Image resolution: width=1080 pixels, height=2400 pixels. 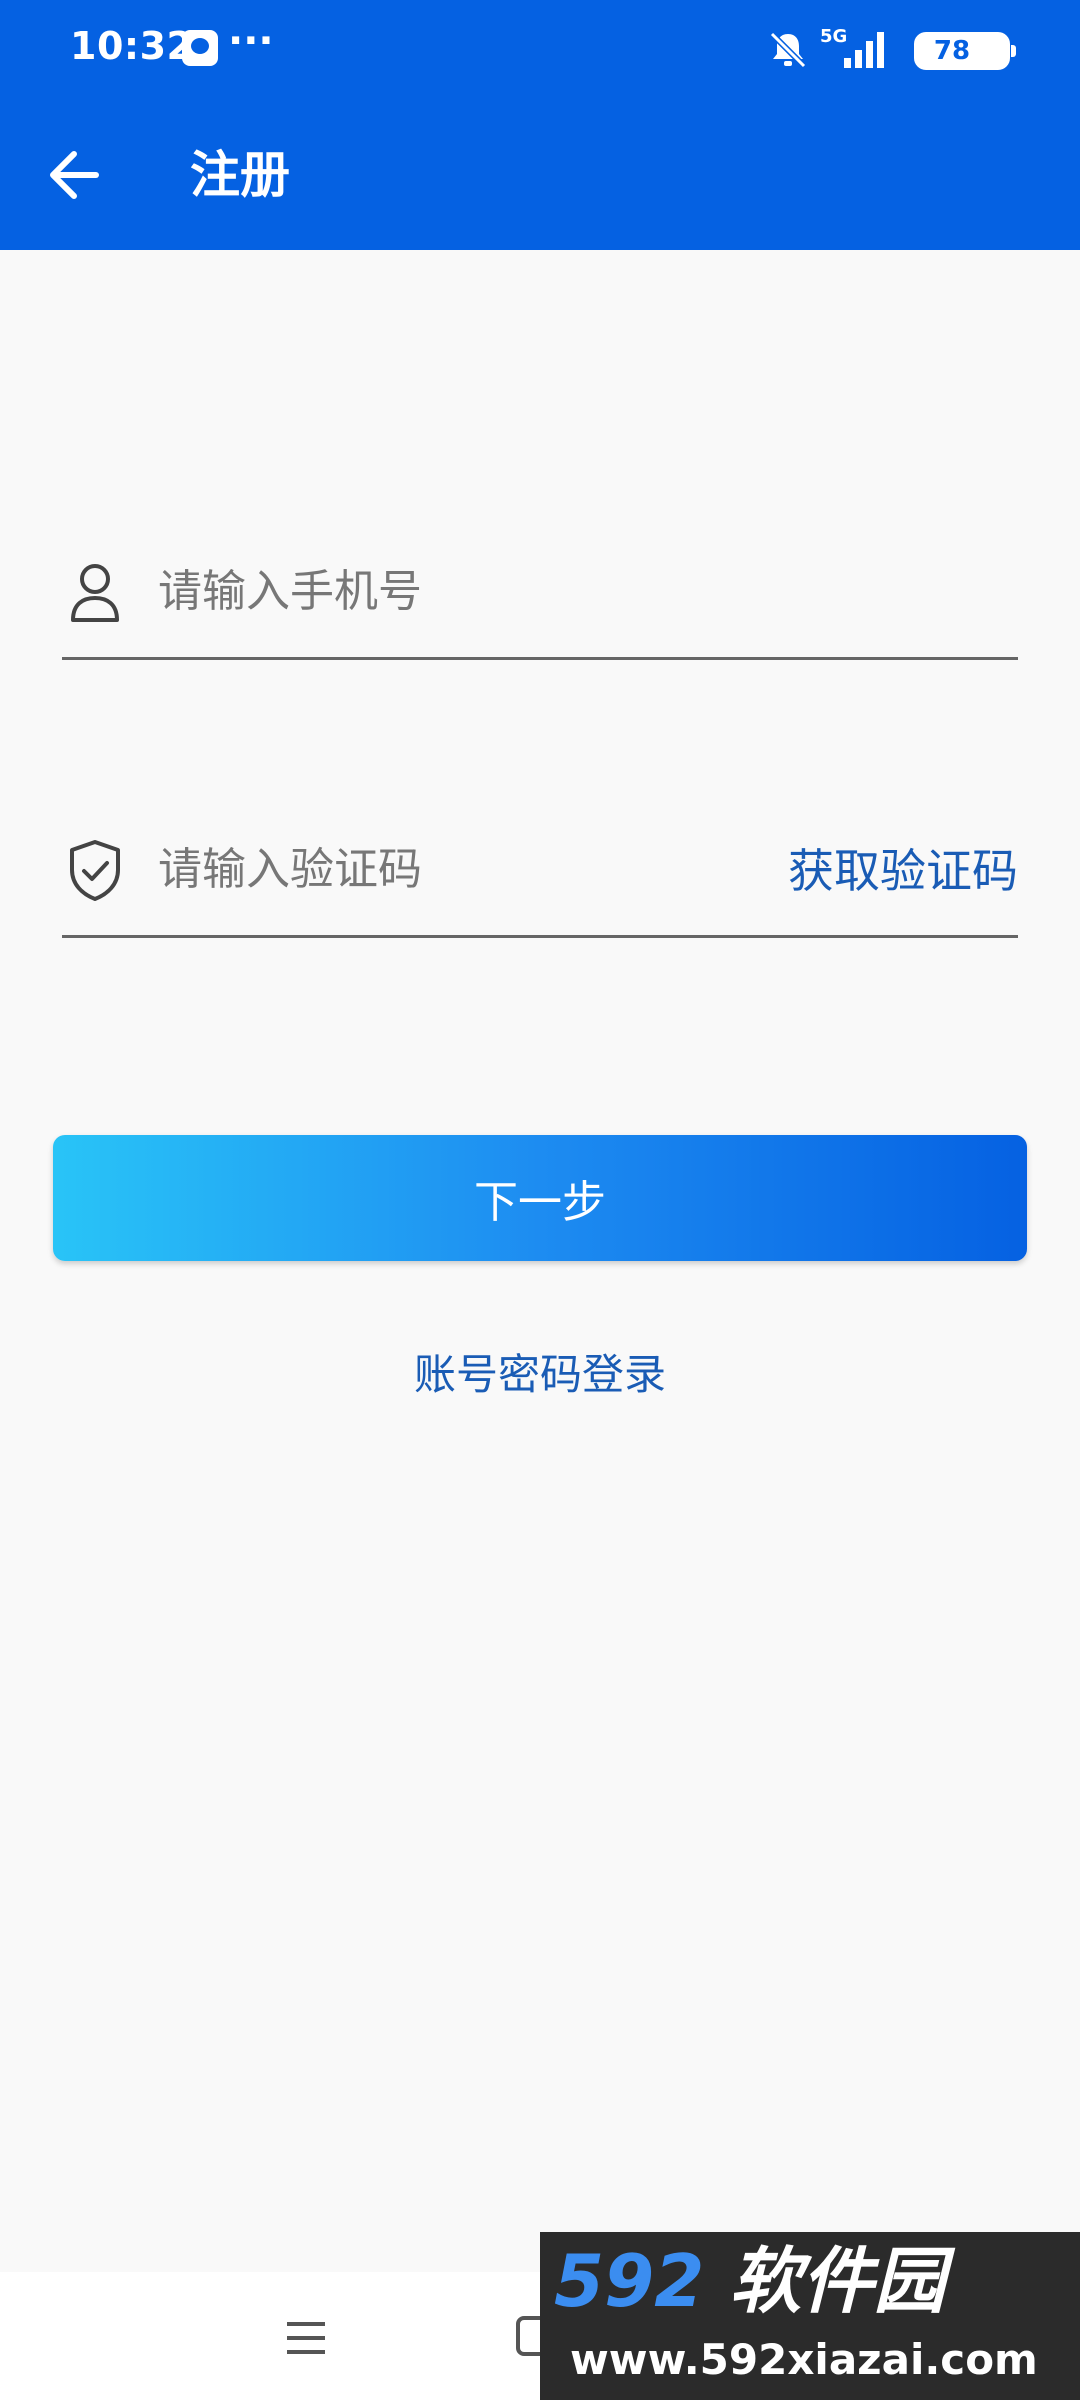 I want to click on arrow-left-icon, so click(x=74, y=175).